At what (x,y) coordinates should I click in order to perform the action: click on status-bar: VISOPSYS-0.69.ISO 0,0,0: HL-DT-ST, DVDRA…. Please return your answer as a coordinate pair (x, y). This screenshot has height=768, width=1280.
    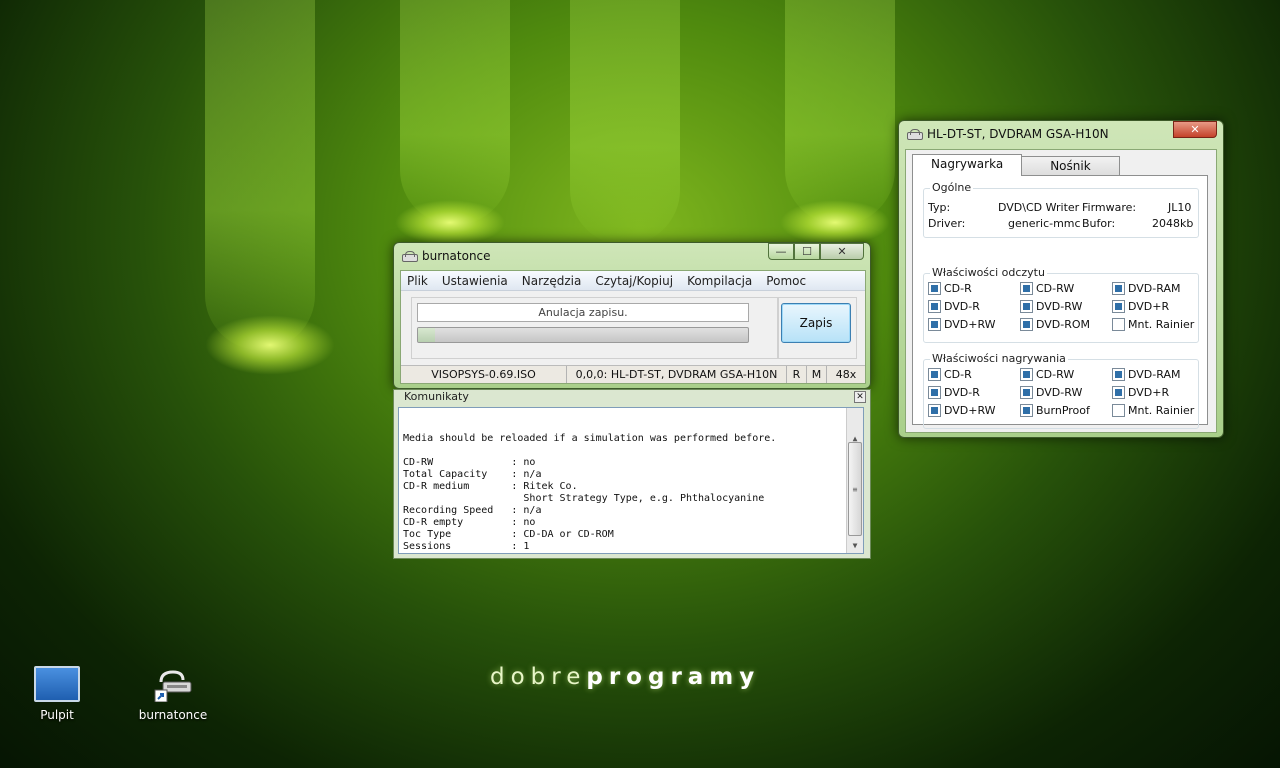
    Looking at the image, I should click on (633, 374).